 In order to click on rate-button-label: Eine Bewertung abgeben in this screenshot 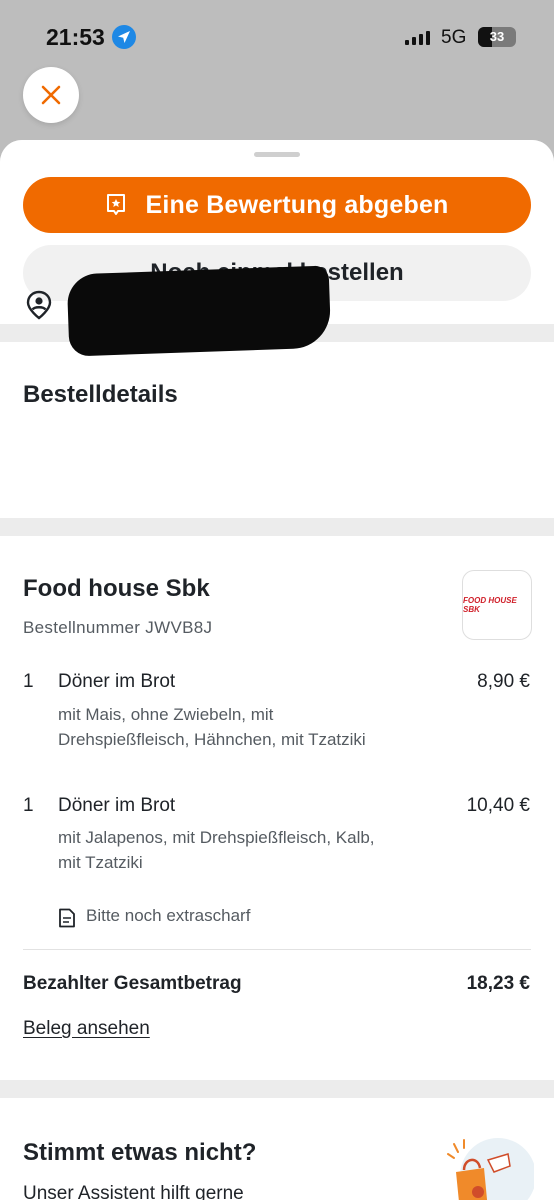, I will do `click(297, 204)`.